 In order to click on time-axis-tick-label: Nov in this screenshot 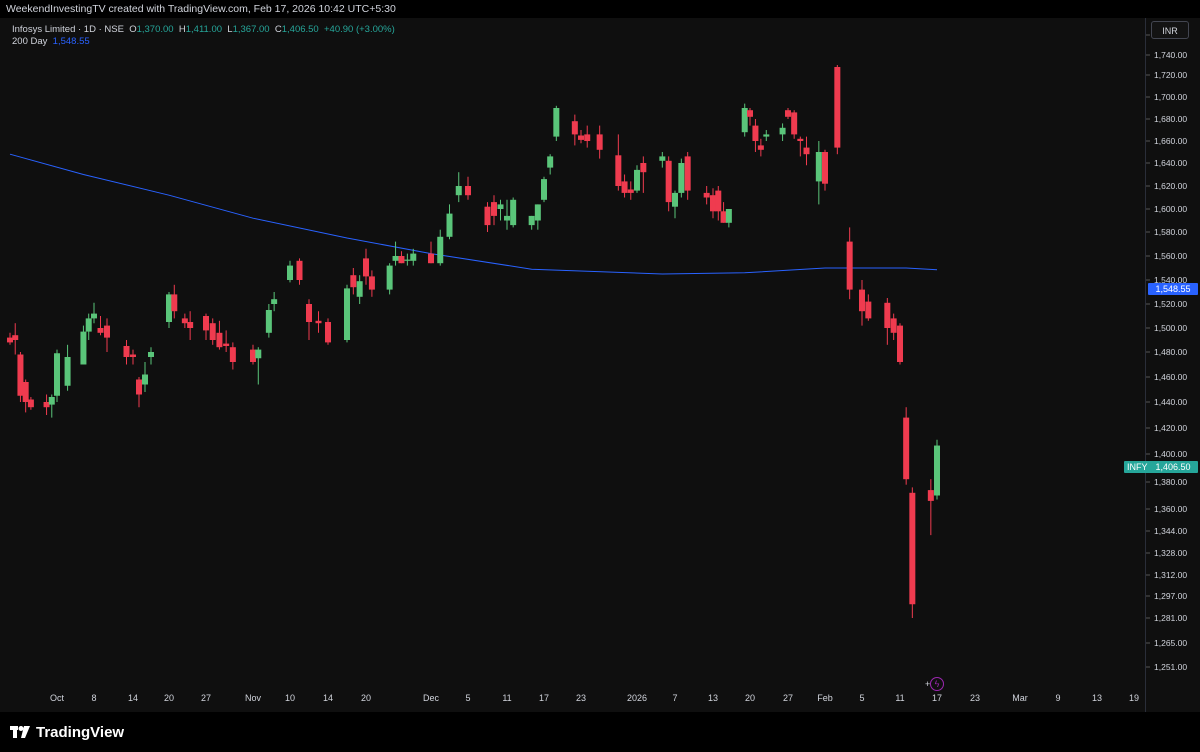, I will do `click(253, 698)`.